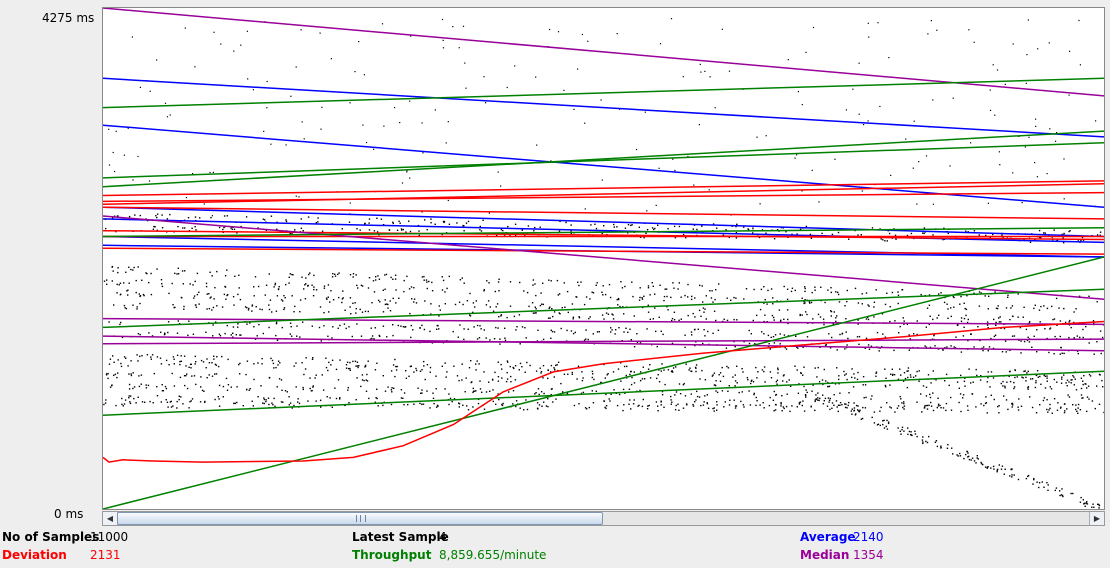  I want to click on horizontal-scrollbar: ◀ ▶, so click(603, 518).